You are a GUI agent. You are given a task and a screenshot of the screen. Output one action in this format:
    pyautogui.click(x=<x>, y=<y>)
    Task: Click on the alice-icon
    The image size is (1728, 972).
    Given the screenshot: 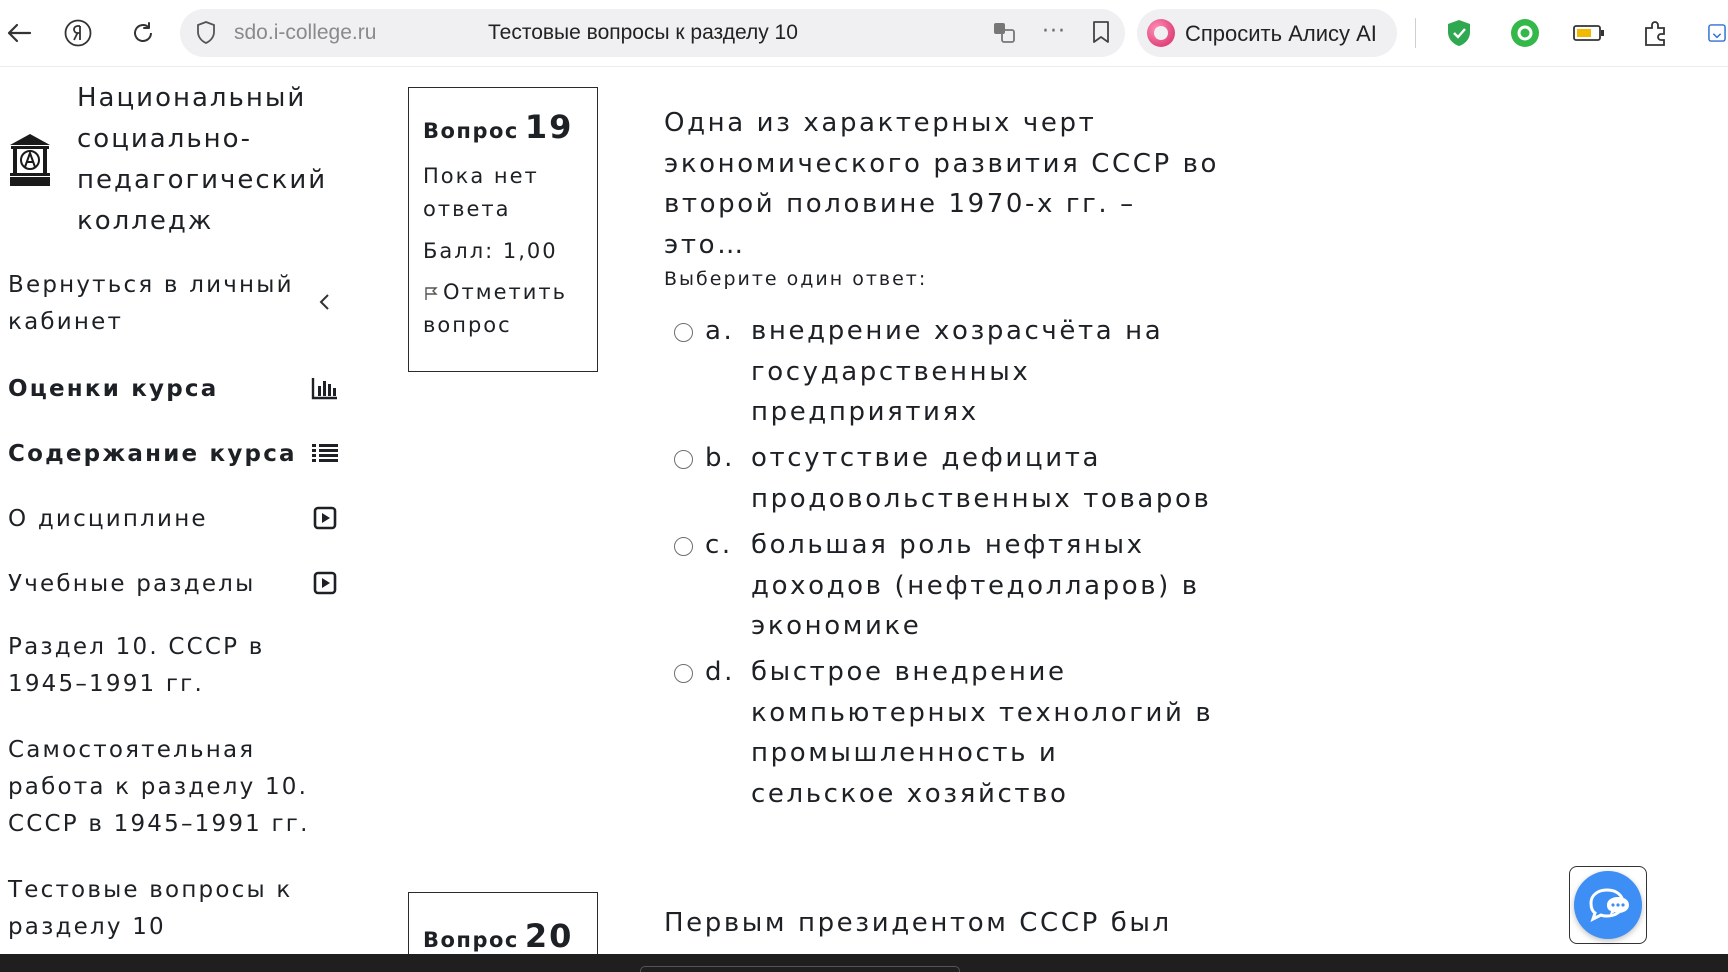 What is the action you would take?
    pyautogui.click(x=1161, y=33)
    